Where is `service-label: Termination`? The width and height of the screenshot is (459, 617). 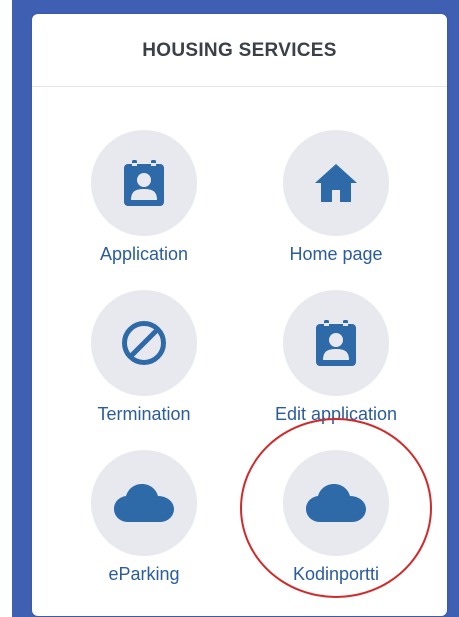 service-label: Termination is located at coordinates (144, 414).